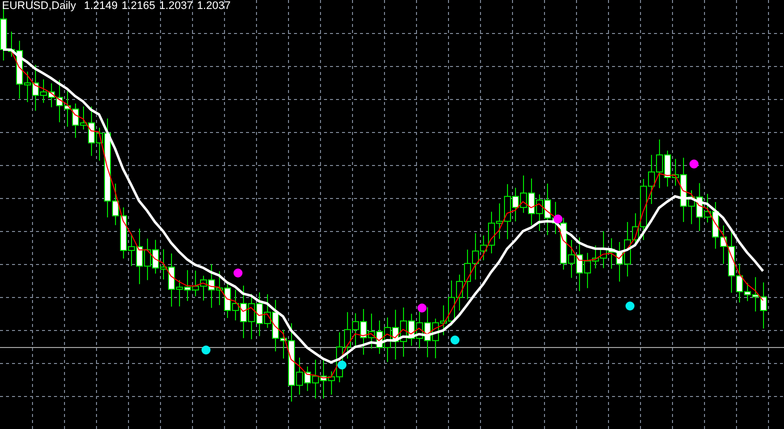 The image size is (784, 429). Describe the element at coordinates (39, 6) in the screenshot. I see `chart-title: EURUSD,Daily` at that location.